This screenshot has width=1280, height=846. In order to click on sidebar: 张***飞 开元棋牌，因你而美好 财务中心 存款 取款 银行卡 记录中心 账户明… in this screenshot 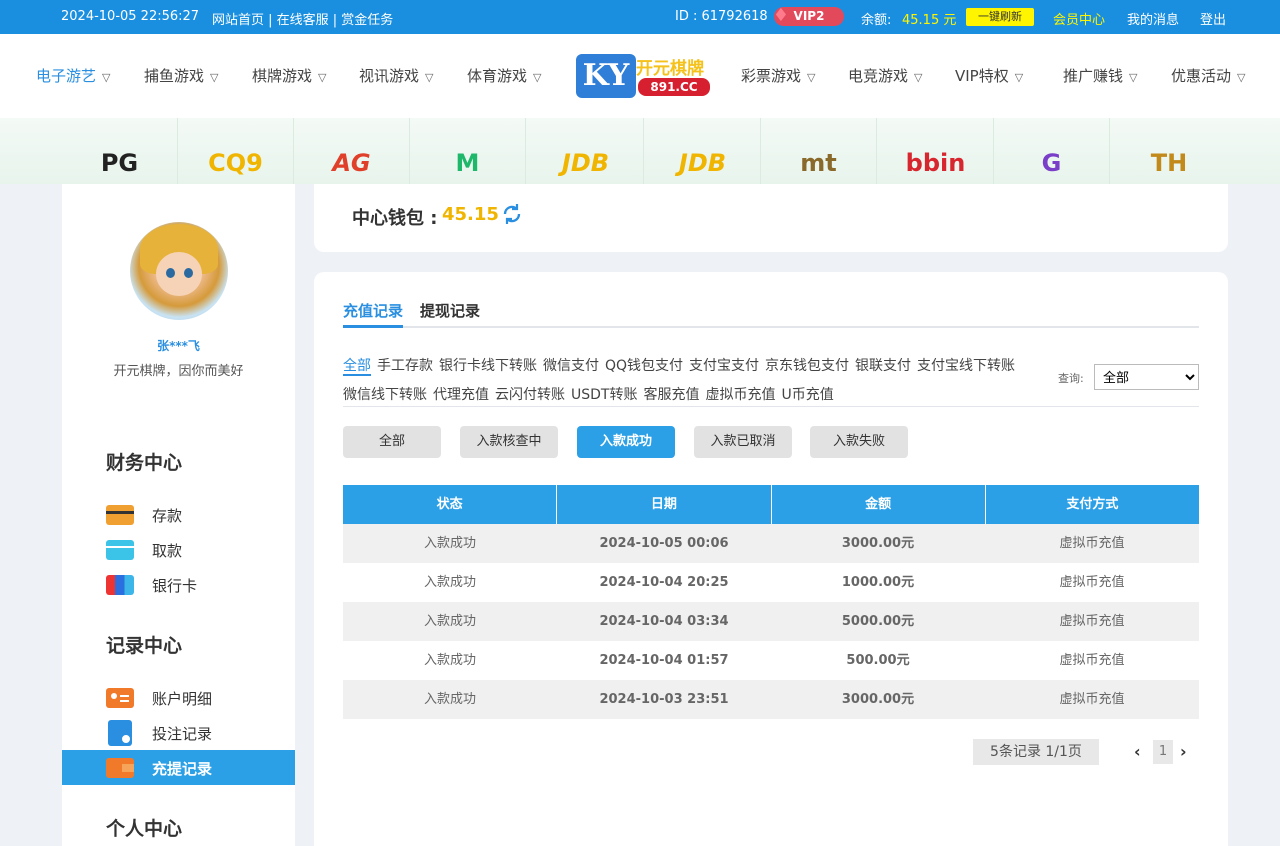, I will do `click(178, 515)`.